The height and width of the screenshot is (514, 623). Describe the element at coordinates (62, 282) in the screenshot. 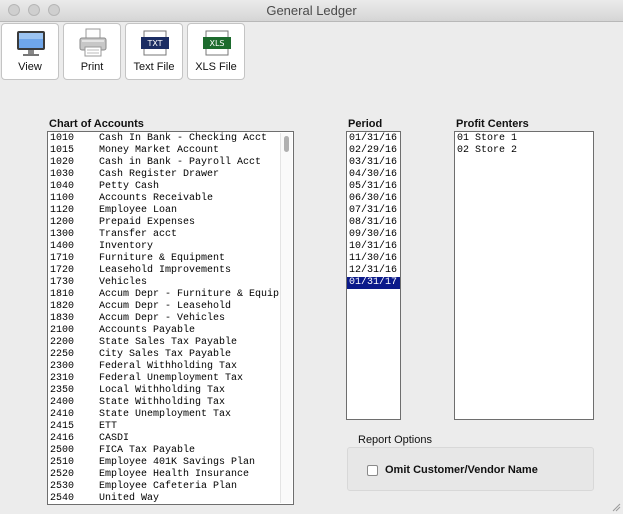

I see `account-code: 1730` at that location.